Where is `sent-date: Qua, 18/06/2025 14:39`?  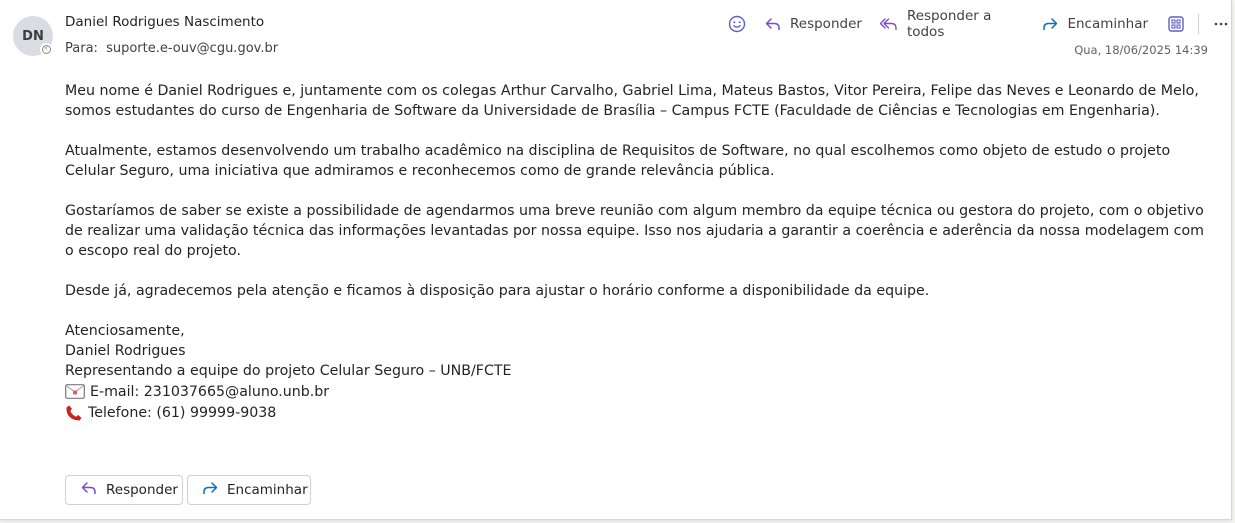 sent-date: Qua, 18/06/2025 14:39 is located at coordinates (1141, 50).